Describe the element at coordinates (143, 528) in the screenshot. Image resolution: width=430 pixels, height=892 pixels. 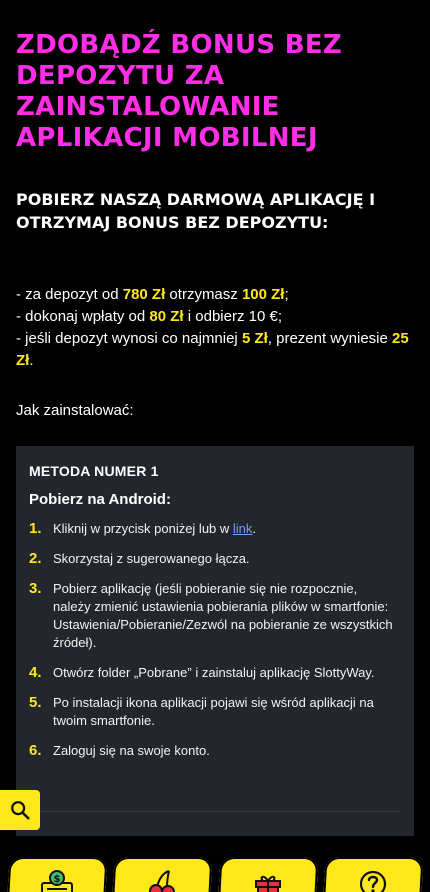
I see `step-text-part: Kliknij w przycisk poniżej lub w` at that location.